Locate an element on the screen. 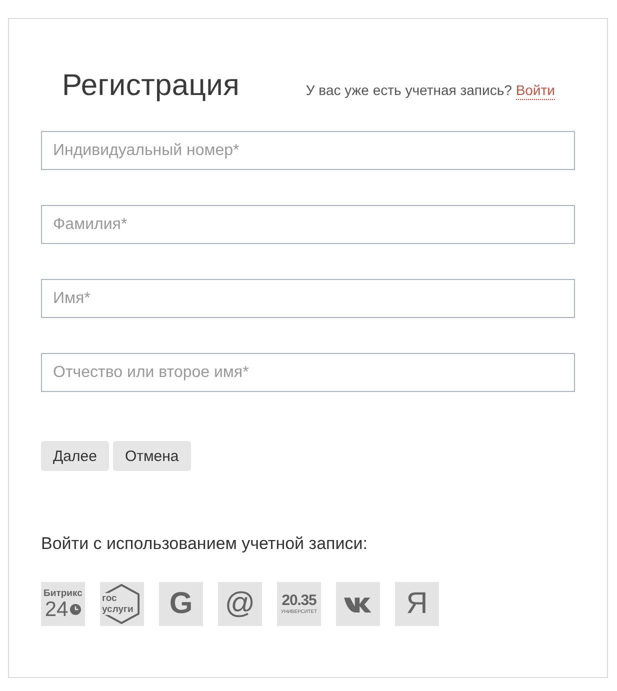  login-link: Войти is located at coordinates (535, 91).